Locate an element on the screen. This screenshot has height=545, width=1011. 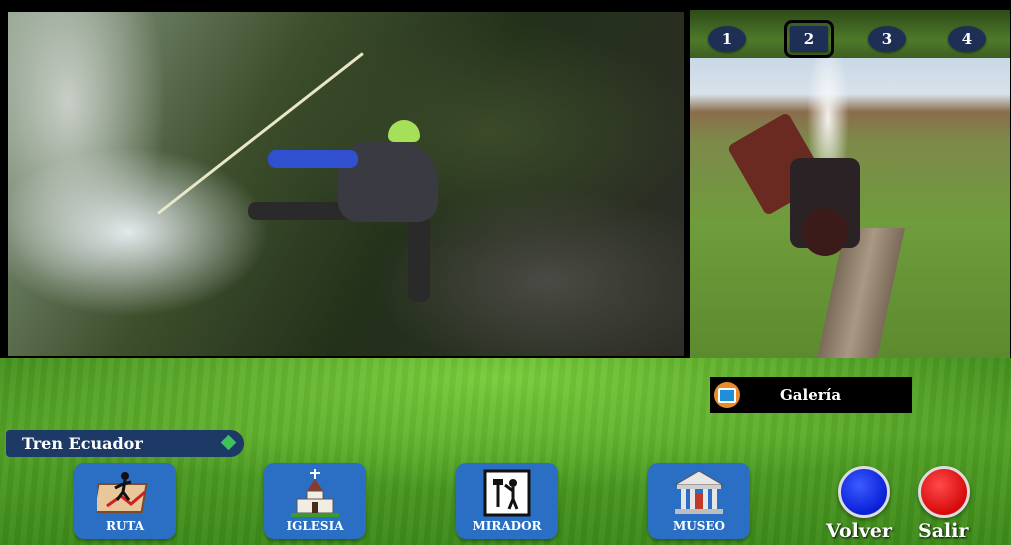
route-map-icon is located at coordinates (125, 493).